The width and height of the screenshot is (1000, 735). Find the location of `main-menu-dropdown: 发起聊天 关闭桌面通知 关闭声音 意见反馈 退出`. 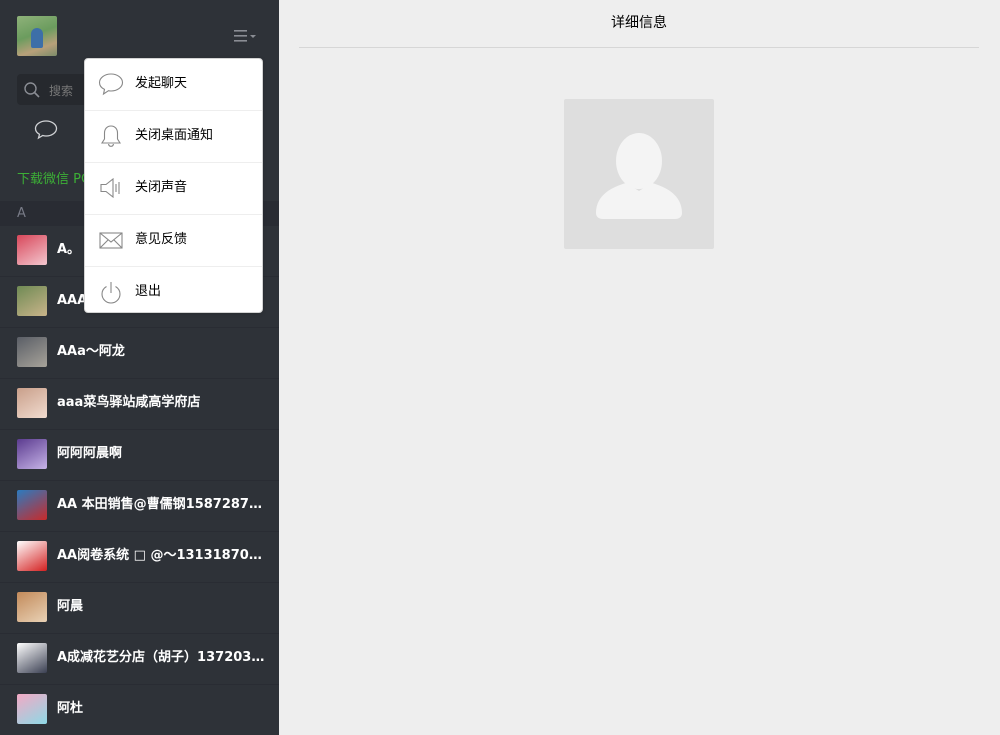

main-menu-dropdown: 发起聊天 关闭桌面通知 关闭声音 意见反馈 退出 is located at coordinates (173, 185).